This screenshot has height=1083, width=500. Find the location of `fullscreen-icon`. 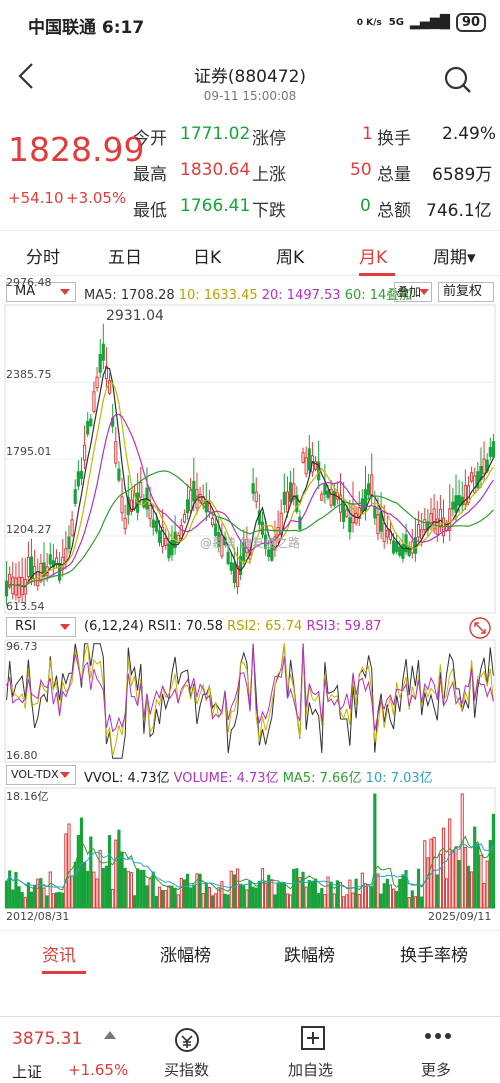

fullscreen-icon is located at coordinates (480, 628).